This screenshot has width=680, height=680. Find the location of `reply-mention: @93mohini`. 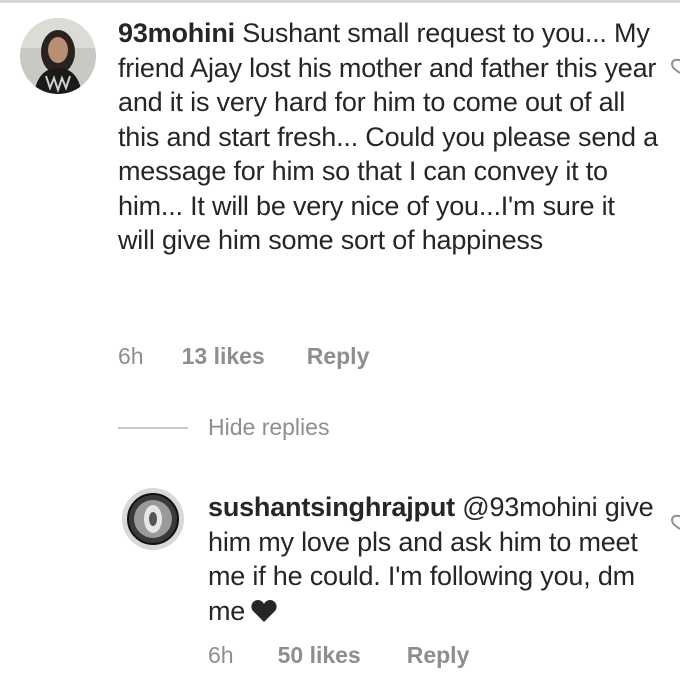

reply-mention: @93mohini is located at coordinates (529, 507).